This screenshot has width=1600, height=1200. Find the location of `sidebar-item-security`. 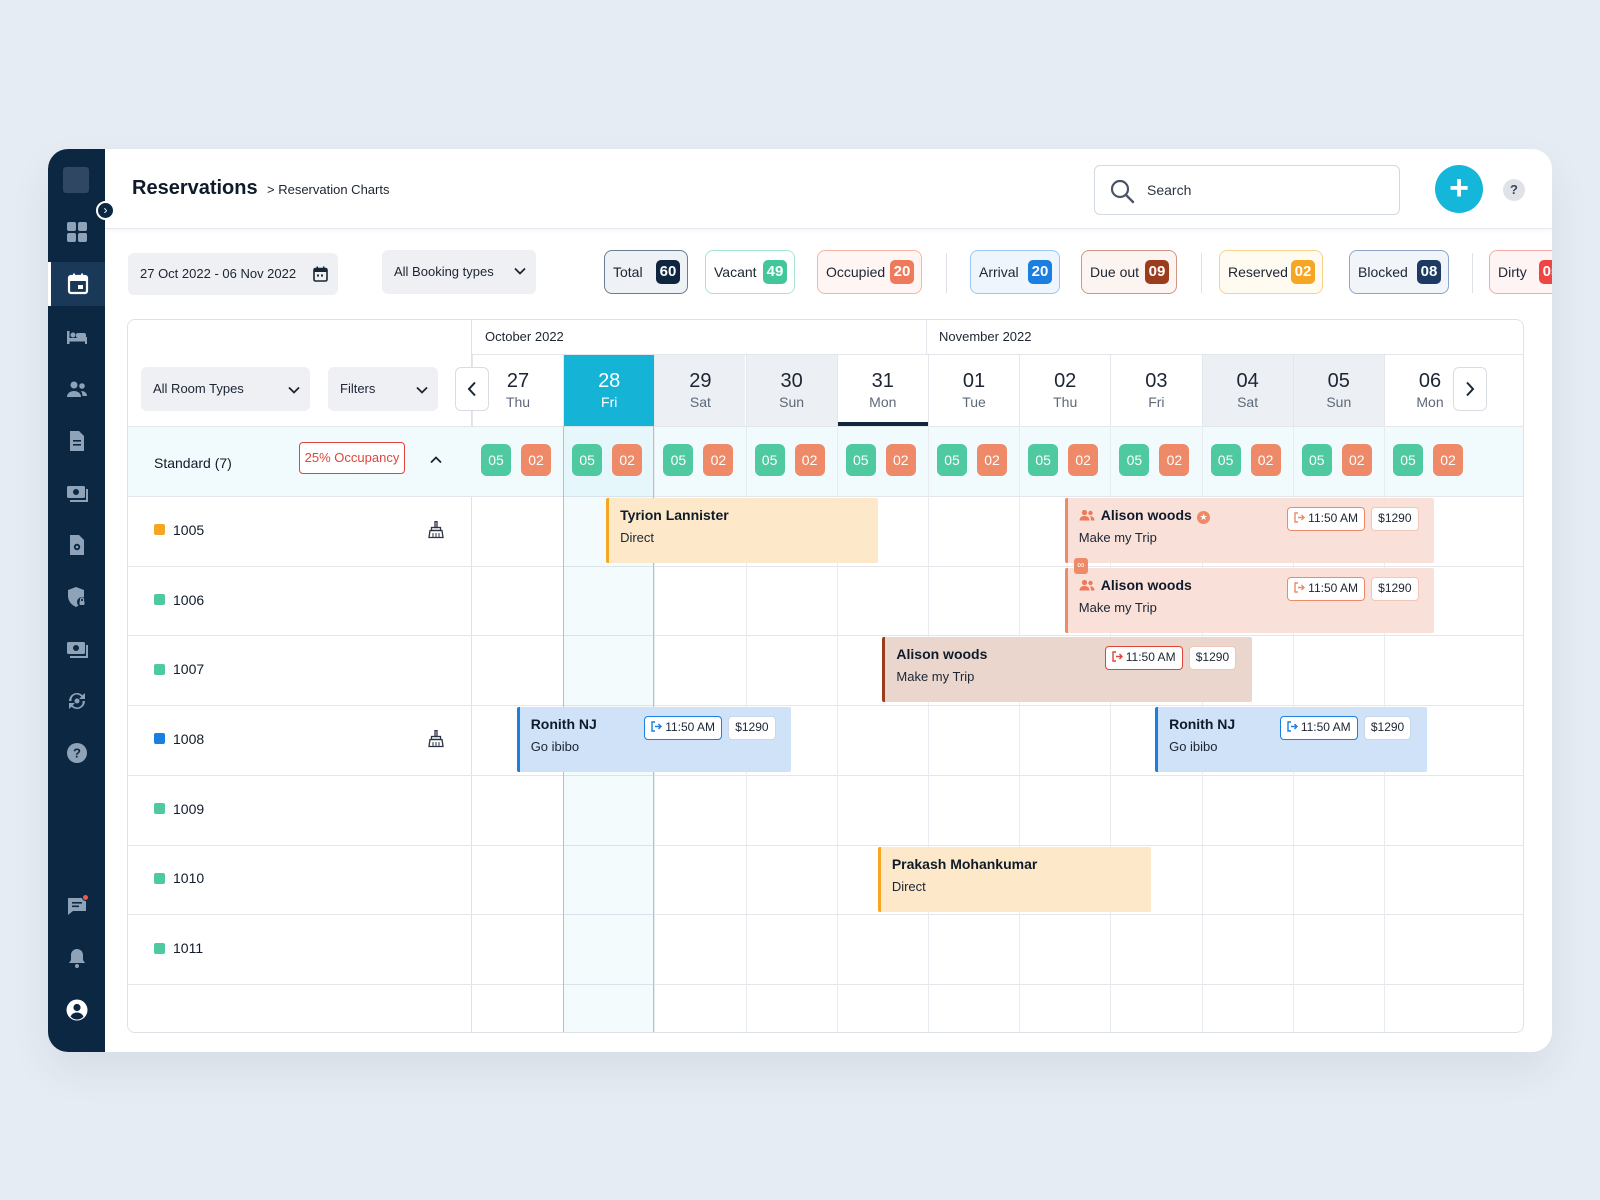

sidebar-item-security is located at coordinates (76, 597).